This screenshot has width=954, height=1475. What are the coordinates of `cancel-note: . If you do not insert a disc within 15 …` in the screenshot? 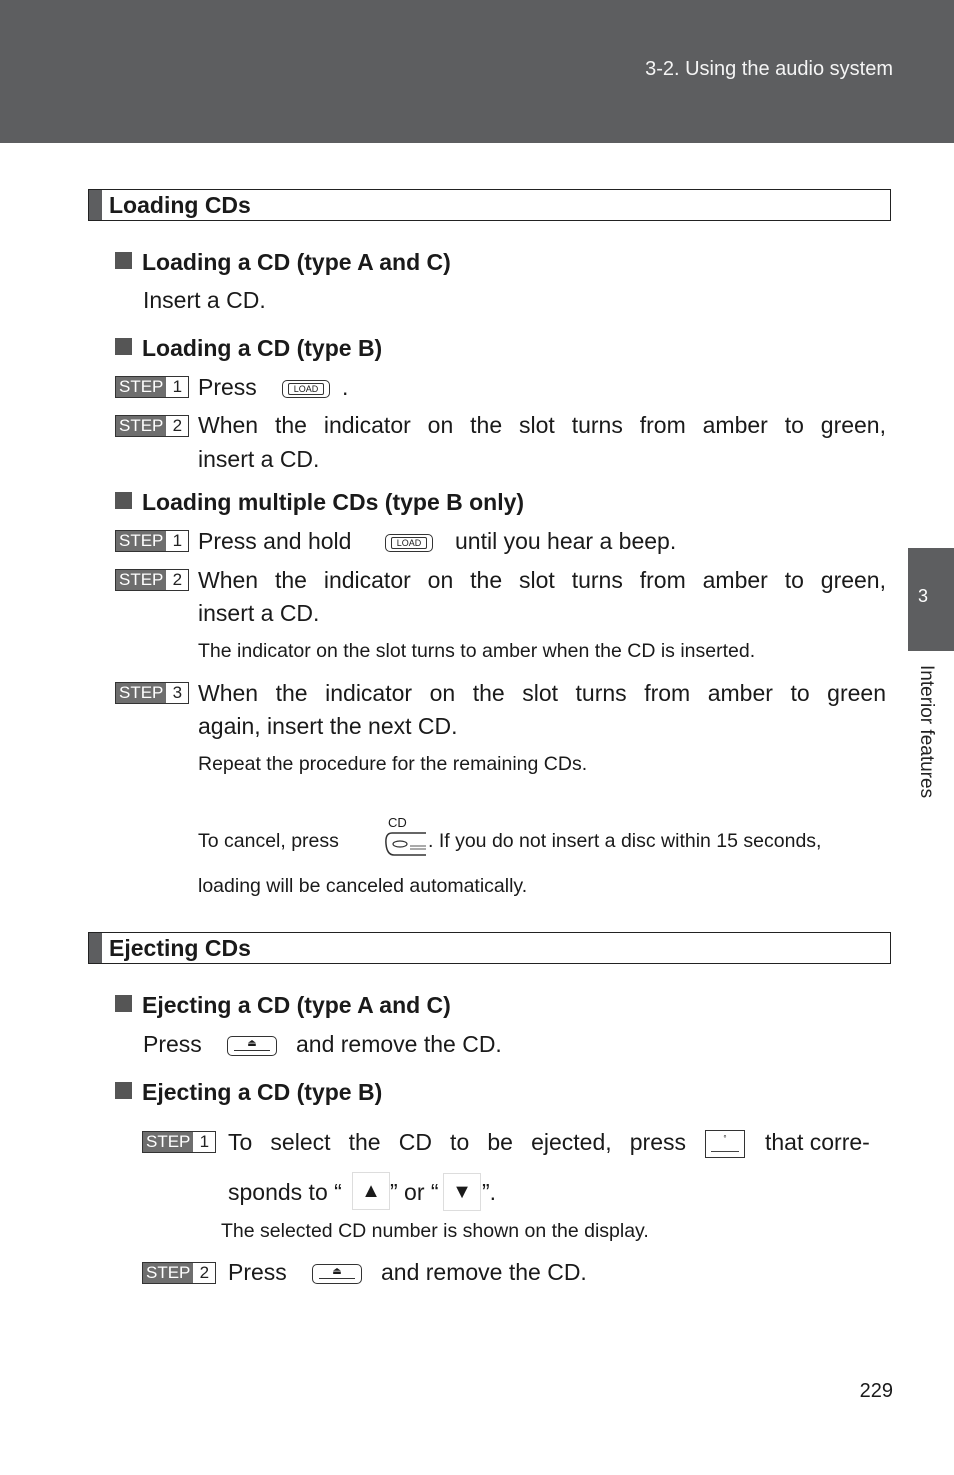 It's located at (625, 841).